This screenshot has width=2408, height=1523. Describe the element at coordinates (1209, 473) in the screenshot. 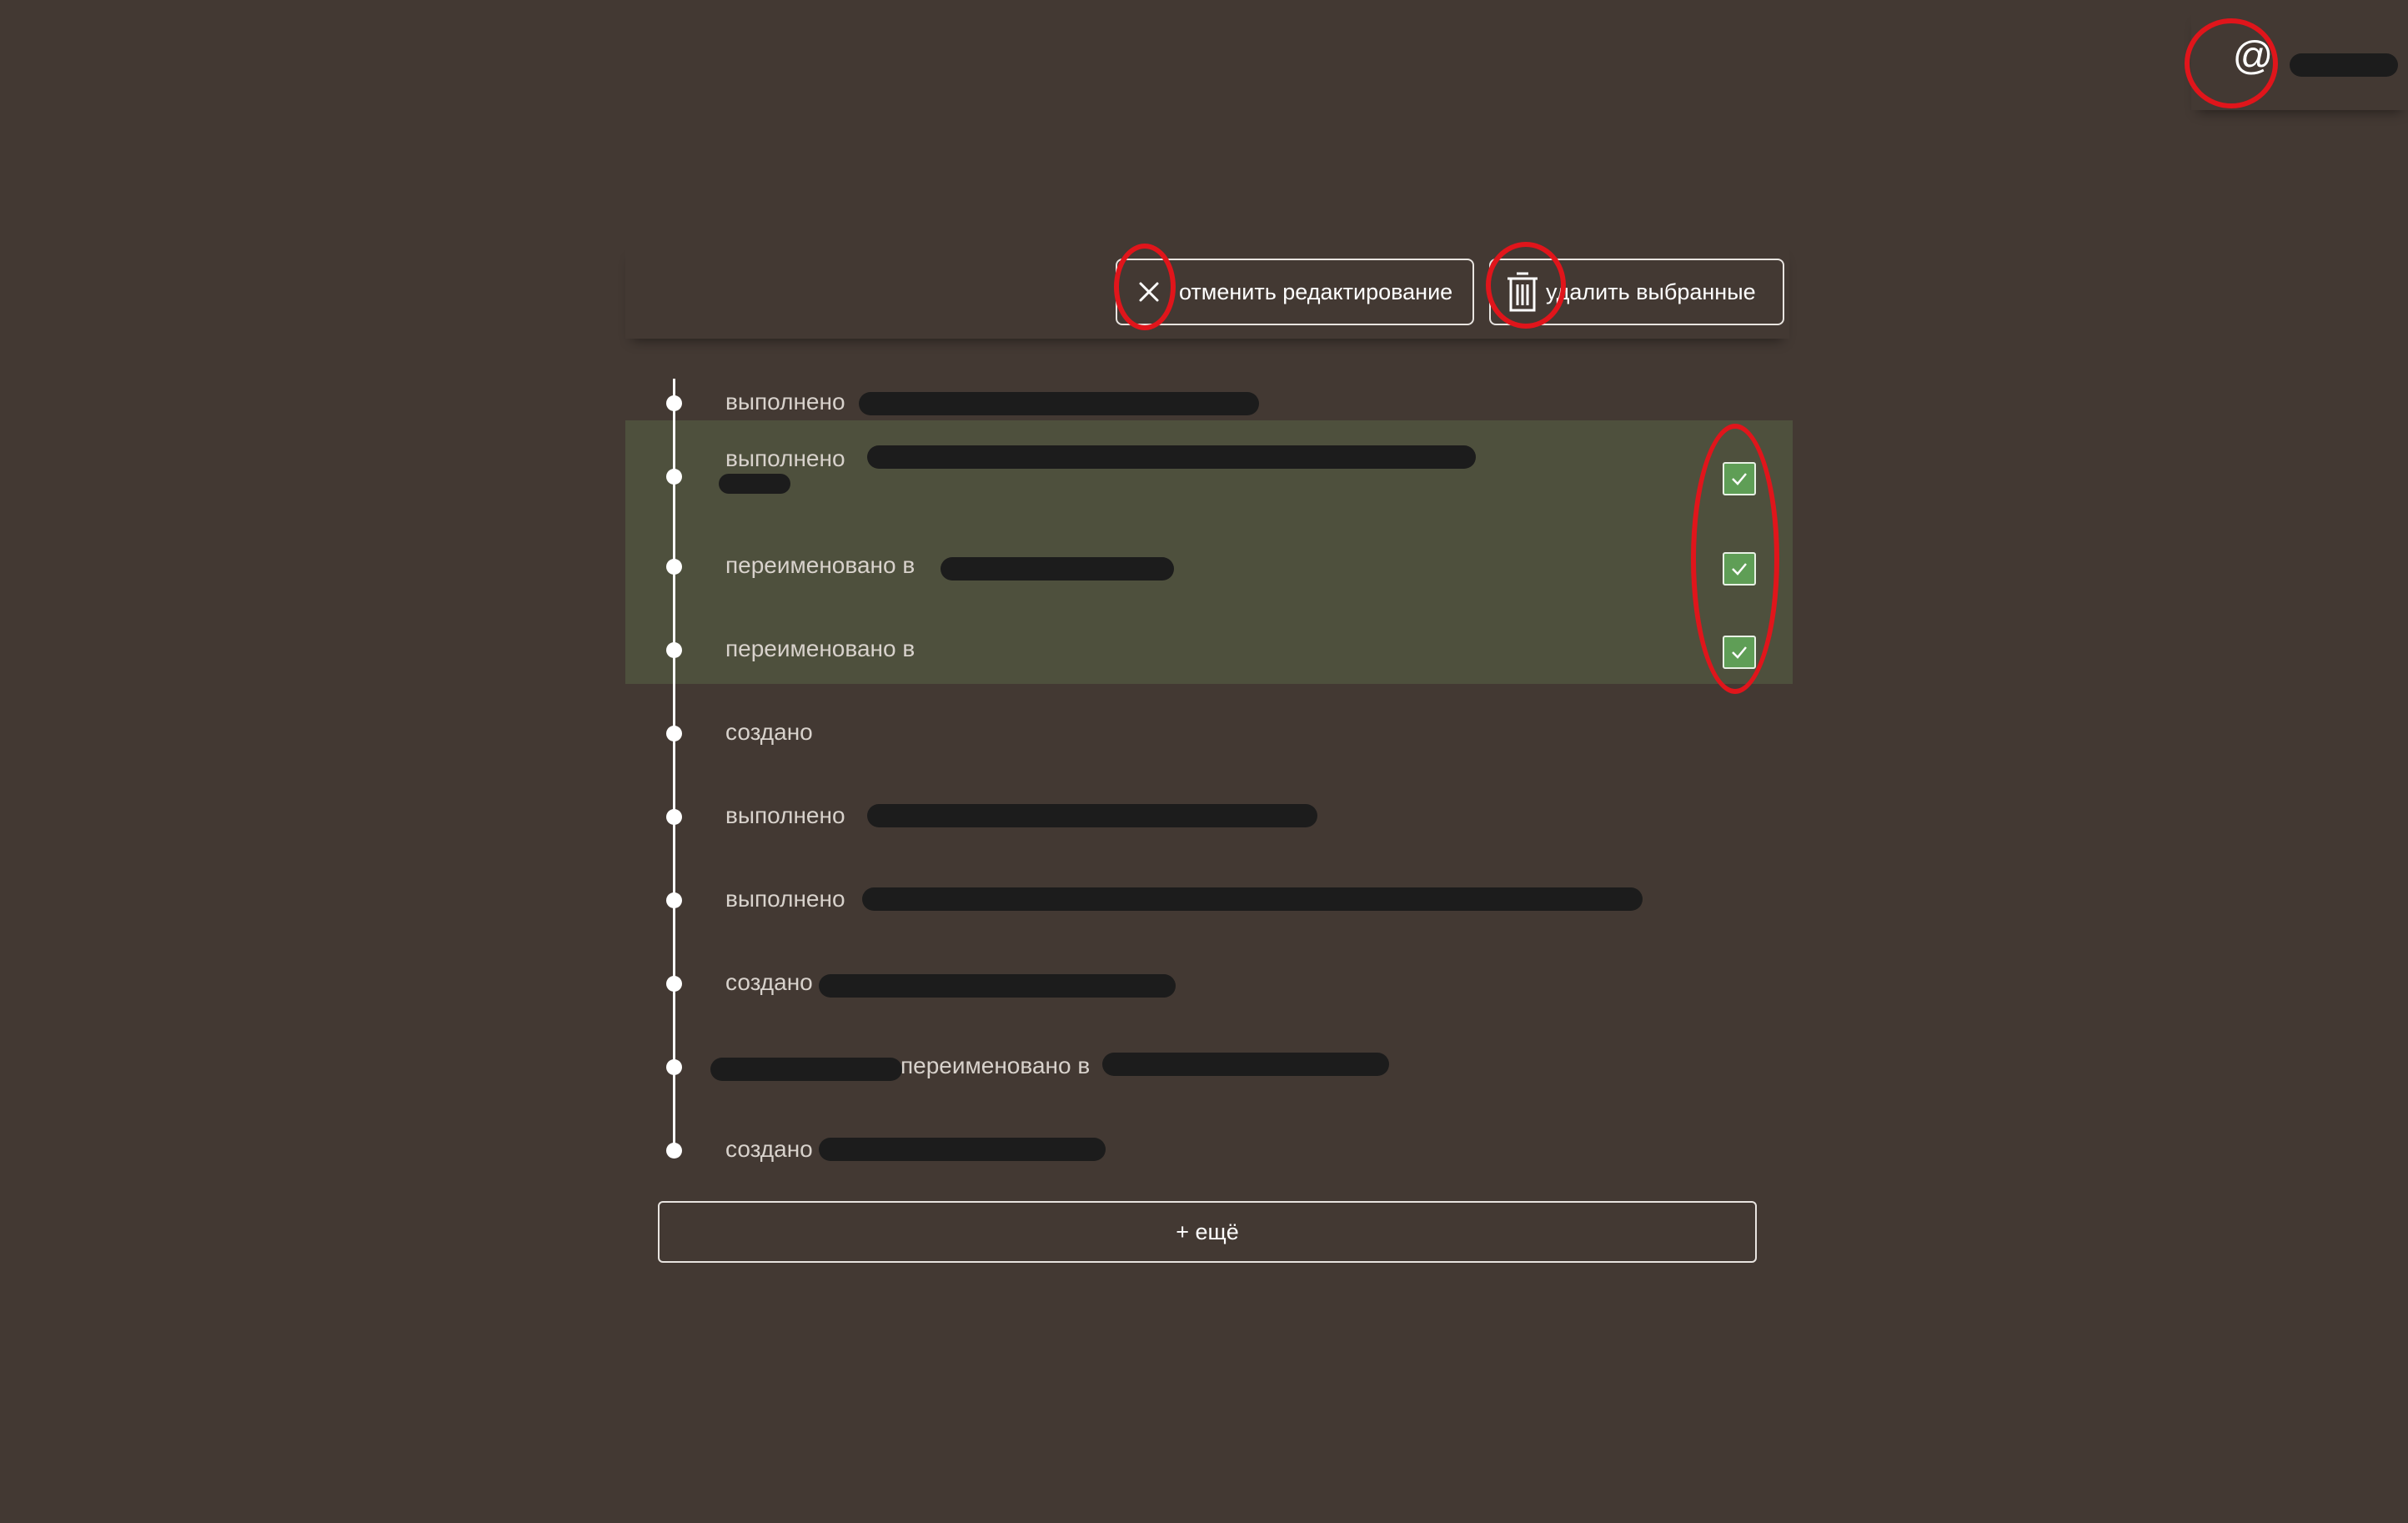

I see `history-entry-selected: выполнено` at that location.